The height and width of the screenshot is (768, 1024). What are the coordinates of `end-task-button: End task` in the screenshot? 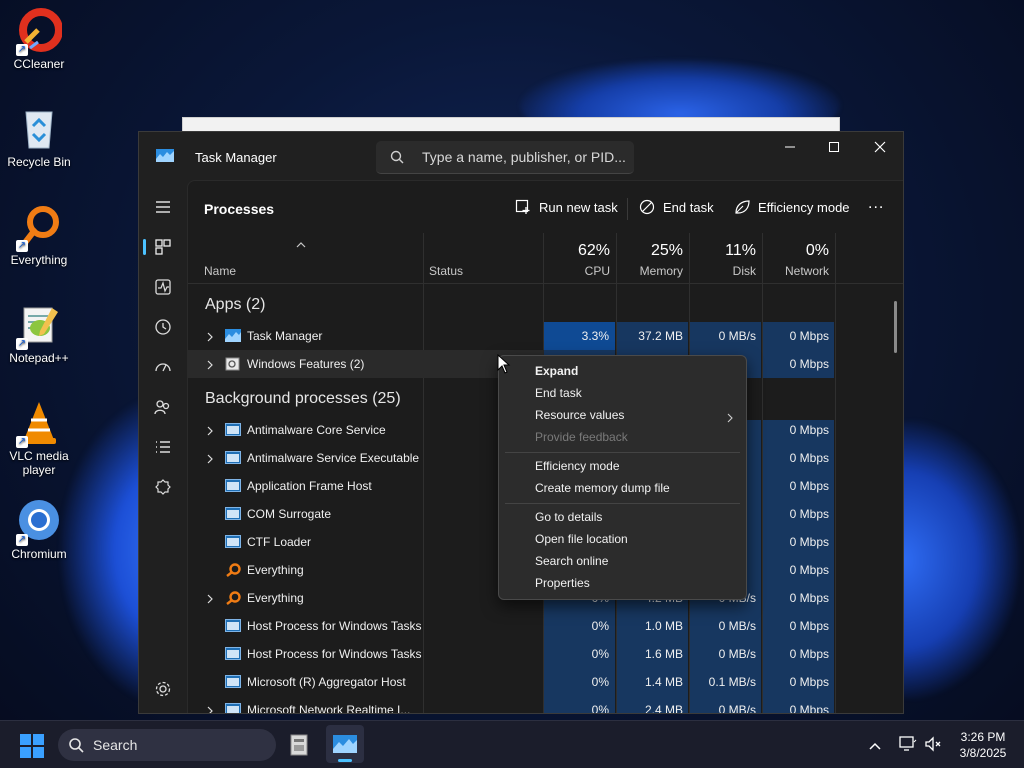 It's located at (676, 207).